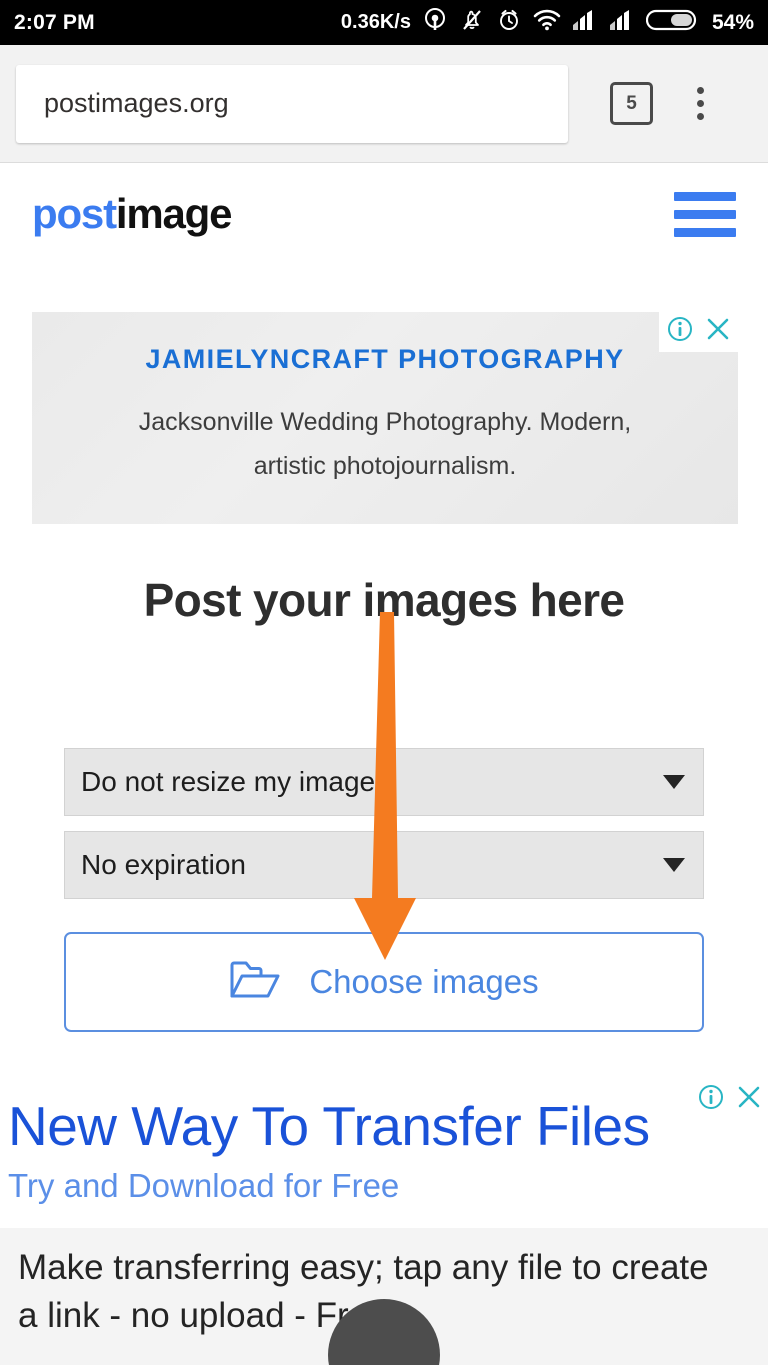 Image resolution: width=768 pixels, height=1365 pixels. I want to click on alarm-clock-icon, so click(509, 22).